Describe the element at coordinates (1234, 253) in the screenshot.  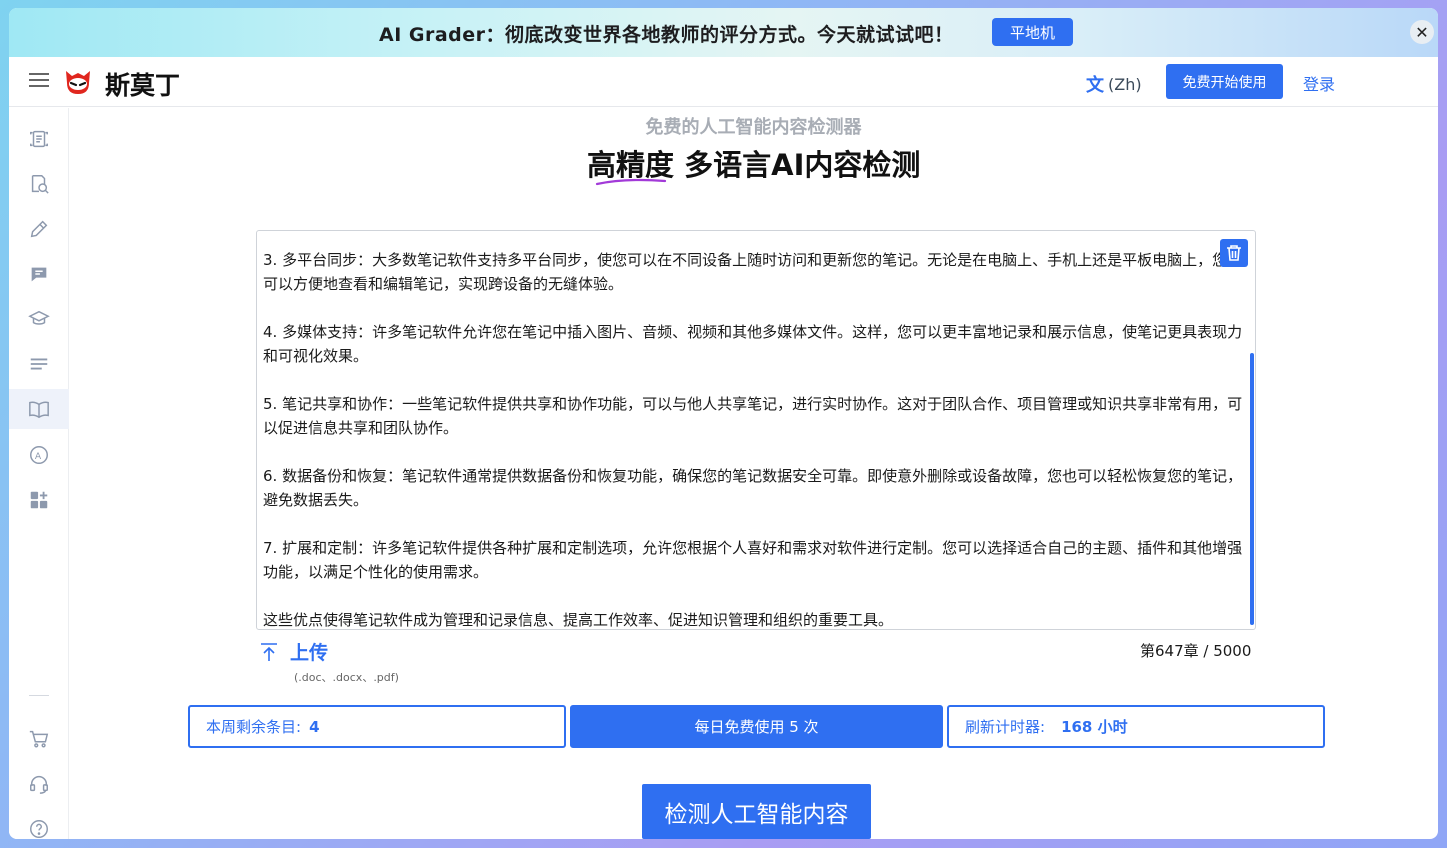
I see `trash-icon` at that location.